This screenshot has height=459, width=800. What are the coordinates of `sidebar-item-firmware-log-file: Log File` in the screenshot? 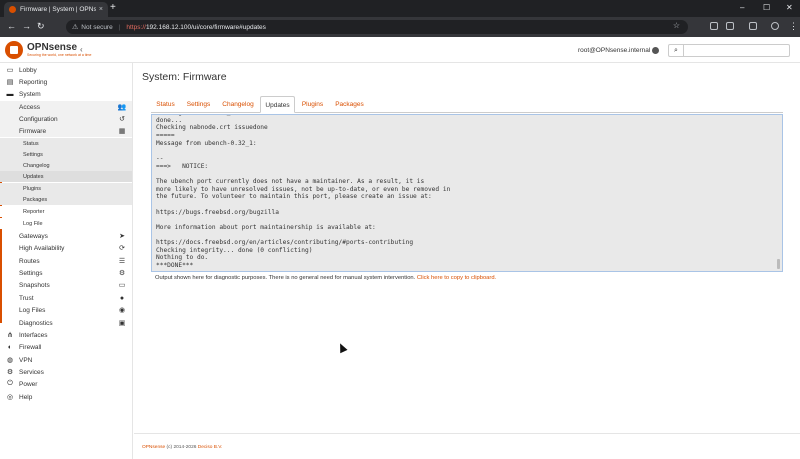 It's located at (66, 223).